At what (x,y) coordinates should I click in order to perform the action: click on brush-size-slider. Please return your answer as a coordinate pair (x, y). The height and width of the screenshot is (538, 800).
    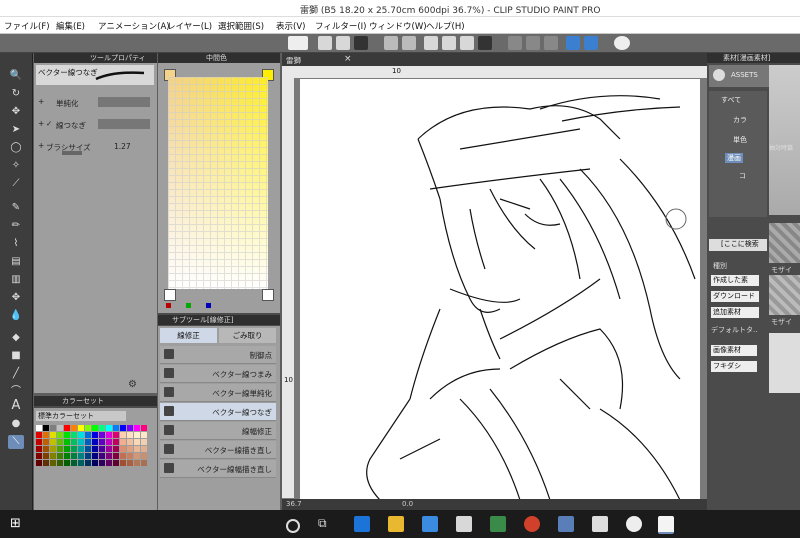
    Looking at the image, I should click on (72, 153).